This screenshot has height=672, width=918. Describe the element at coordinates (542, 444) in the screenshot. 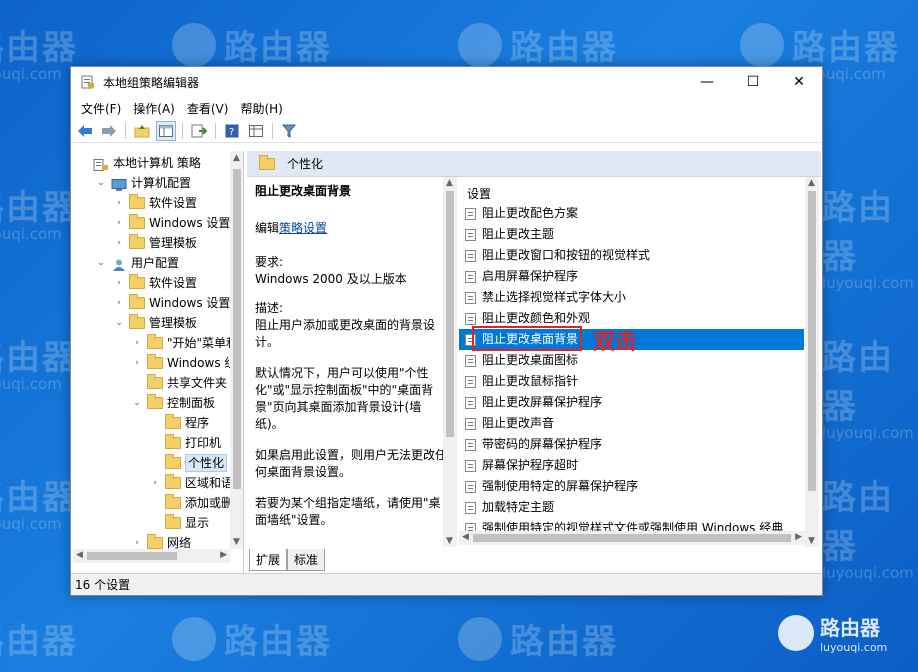

I see `setting-label: 带密码的屏幕保护程序` at that location.